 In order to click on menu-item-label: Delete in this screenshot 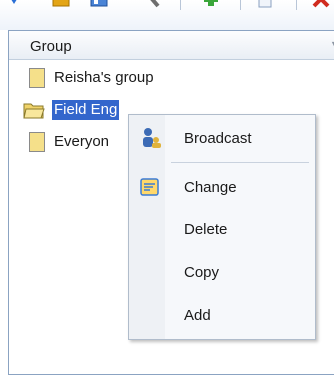, I will do `click(206, 229)`.